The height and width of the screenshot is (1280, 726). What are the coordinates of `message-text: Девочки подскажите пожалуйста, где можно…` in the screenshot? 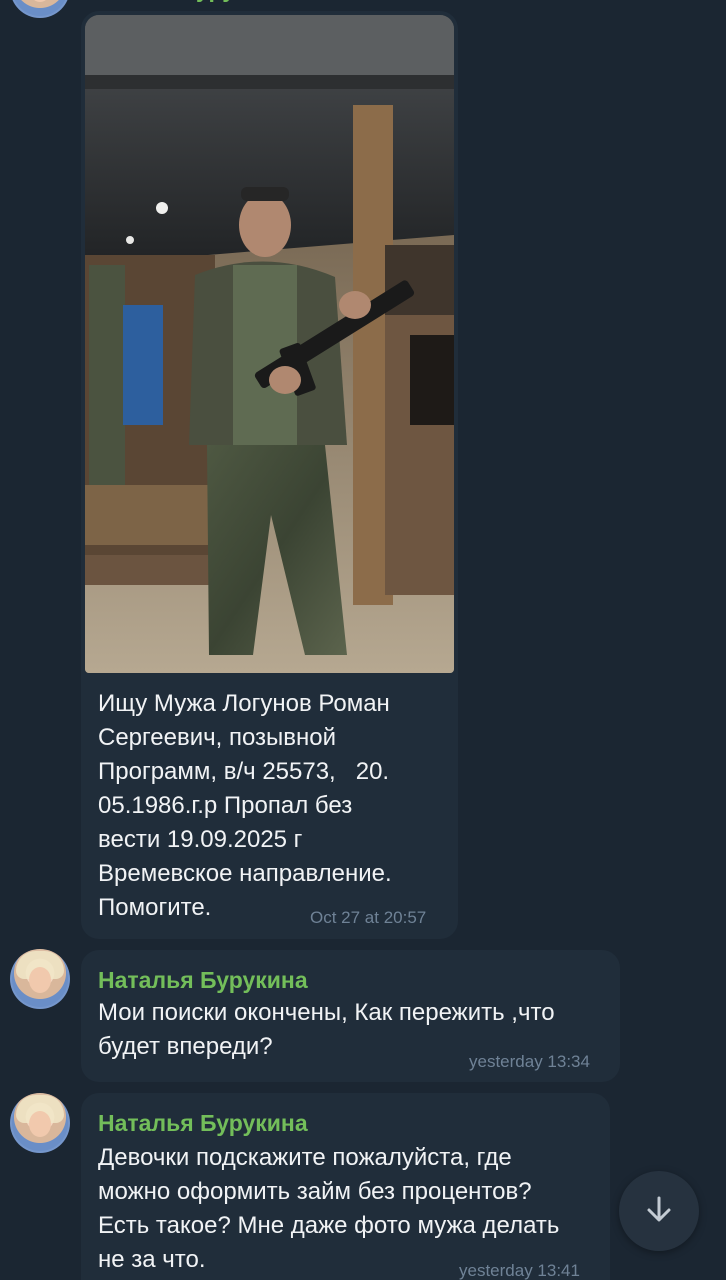 It's located at (329, 1208).